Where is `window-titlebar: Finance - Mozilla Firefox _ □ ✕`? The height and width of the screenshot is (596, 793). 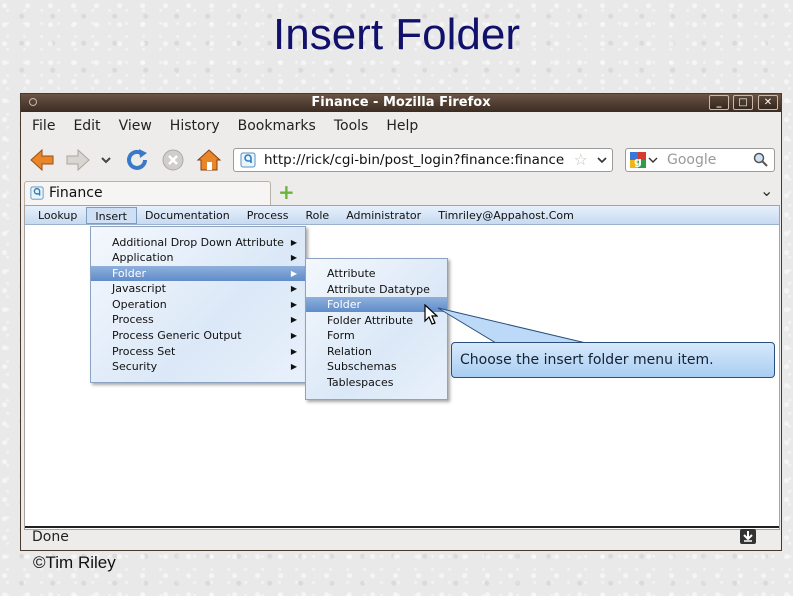 window-titlebar: Finance - Mozilla Firefox _ □ ✕ is located at coordinates (401, 103).